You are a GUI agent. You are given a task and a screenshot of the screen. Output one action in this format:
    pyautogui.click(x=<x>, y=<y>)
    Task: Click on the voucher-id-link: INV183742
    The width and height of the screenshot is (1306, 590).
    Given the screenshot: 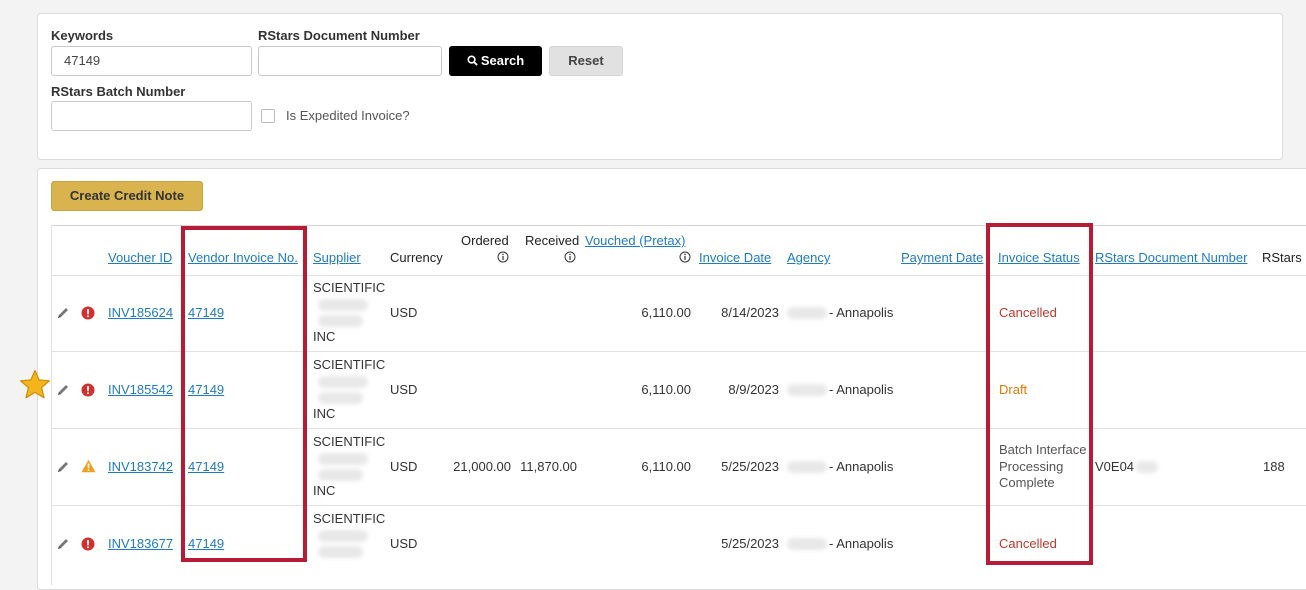 What is the action you would take?
    pyautogui.click(x=140, y=466)
    